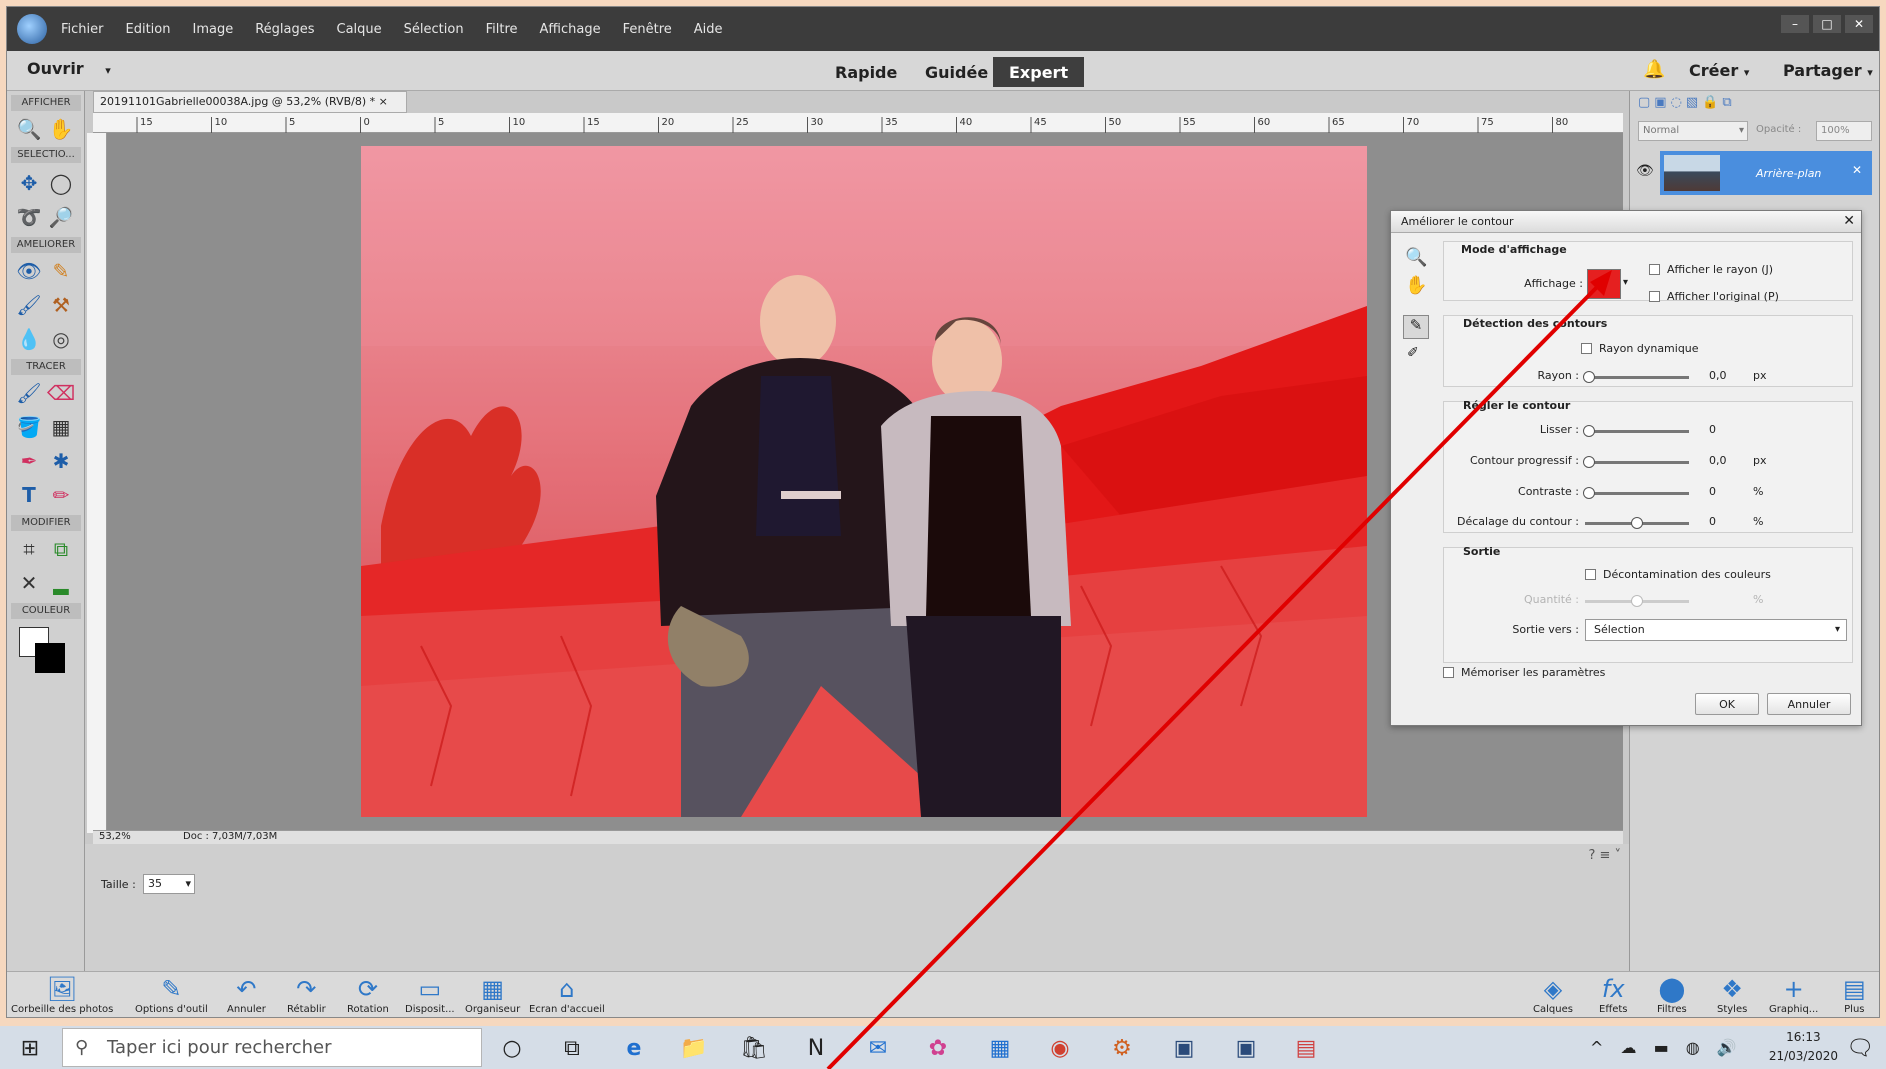  Describe the element at coordinates (647, 29) in the screenshot. I see `menu-fenetre: Fenêtre` at that location.